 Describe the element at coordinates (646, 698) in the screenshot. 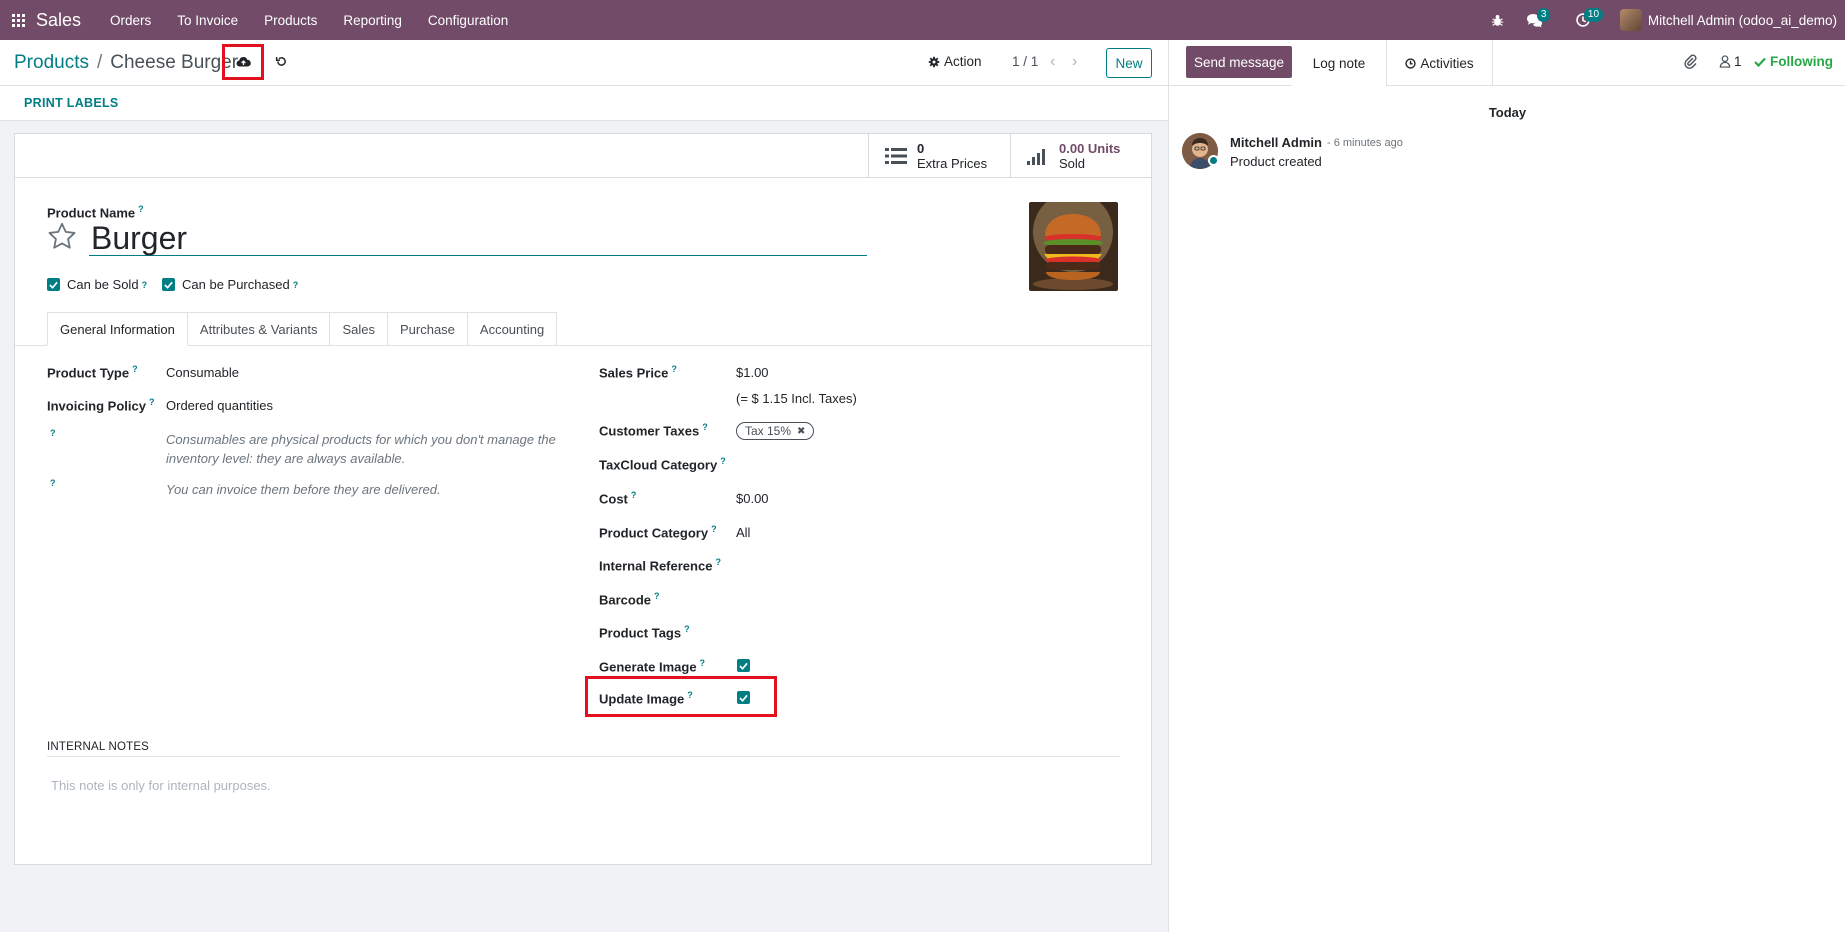

I see `update-image-label: Update Image?` at that location.